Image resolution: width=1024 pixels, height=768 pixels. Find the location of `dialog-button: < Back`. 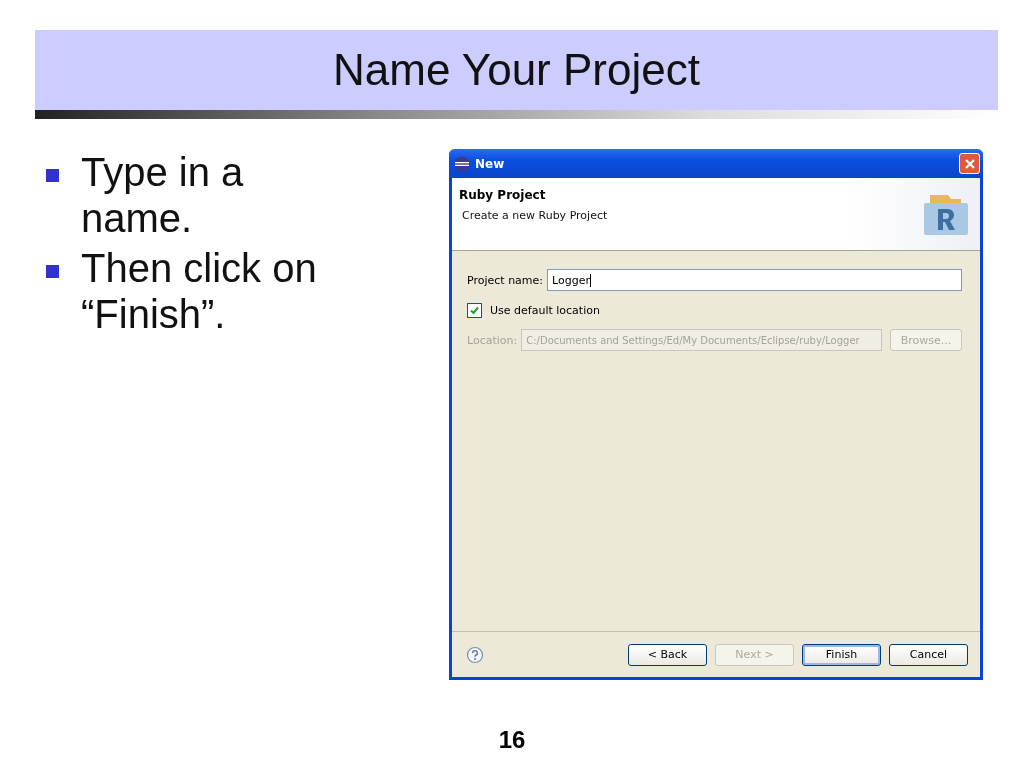

dialog-button: < Back is located at coordinates (667, 654).